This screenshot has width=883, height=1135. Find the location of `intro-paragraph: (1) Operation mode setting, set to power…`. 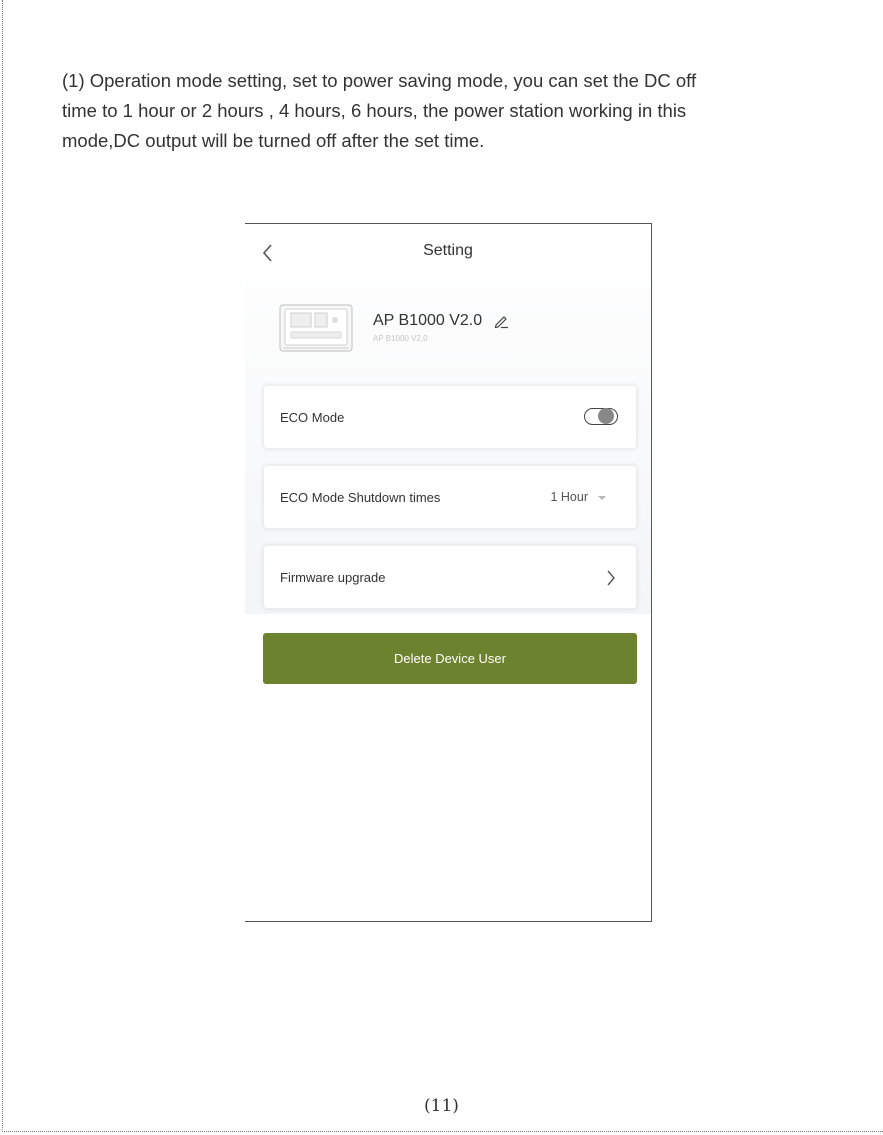

intro-paragraph: (1) Operation mode setting, set to power… is located at coordinates (452, 111).